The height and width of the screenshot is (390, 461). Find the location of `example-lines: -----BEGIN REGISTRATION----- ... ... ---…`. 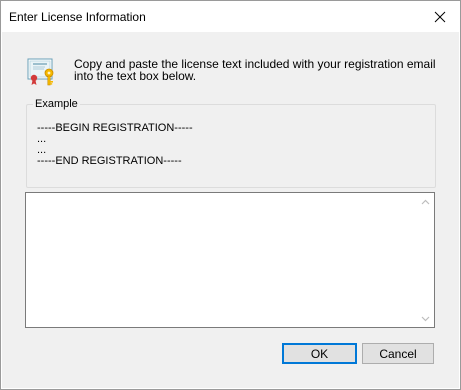

example-lines: -----BEGIN REGISTRATION----- ... ... ---… is located at coordinates (115, 145).